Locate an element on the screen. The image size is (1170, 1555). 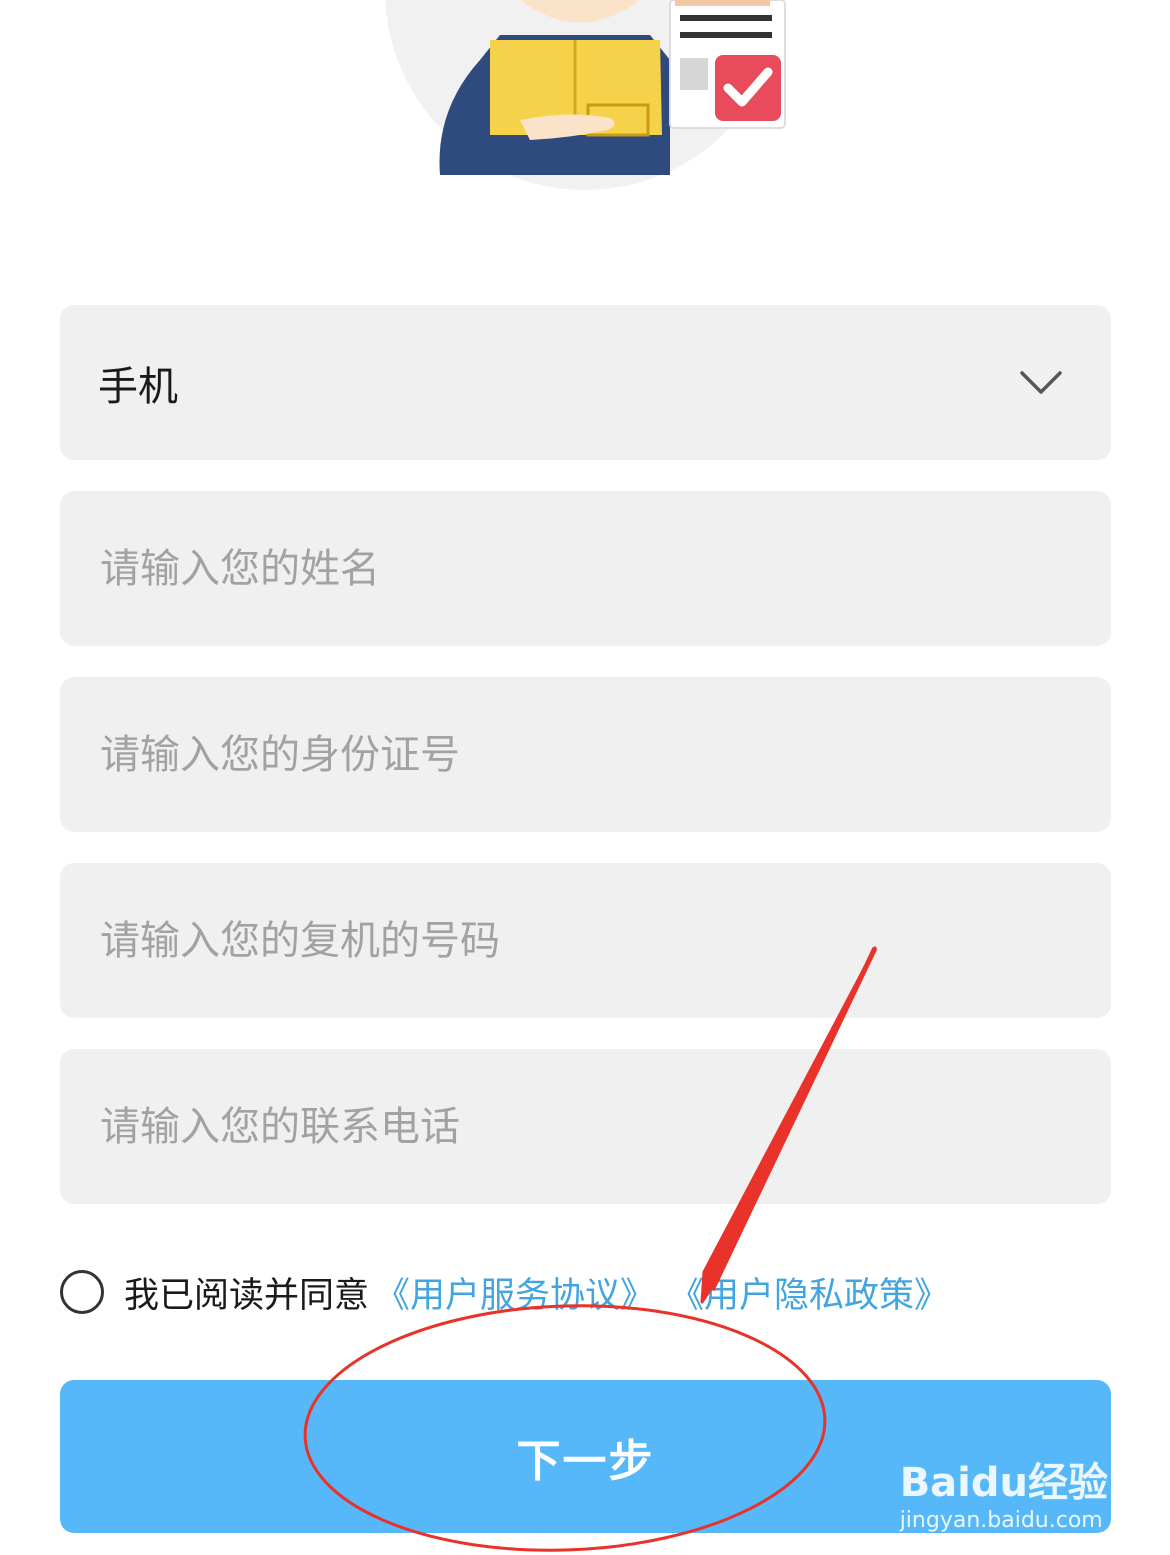
service-agreement-link: 《用户服务协议》 is located at coordinates (515, 1292).